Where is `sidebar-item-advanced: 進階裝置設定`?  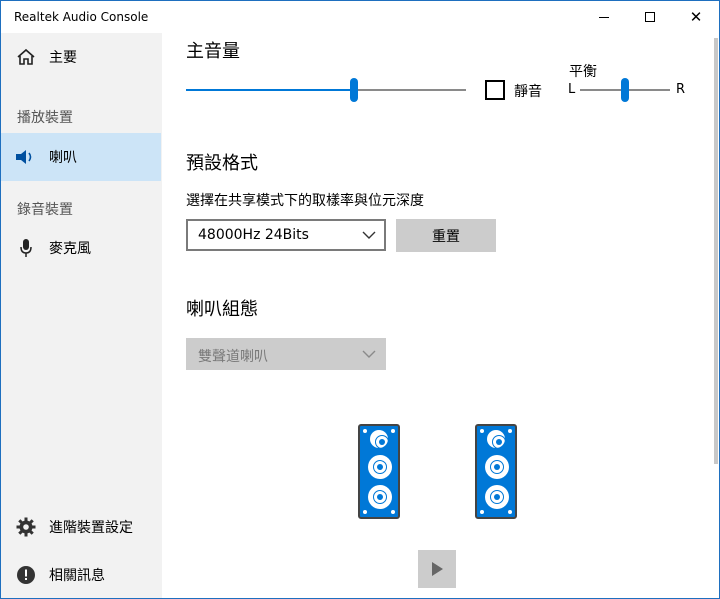 sidebar-item-advanced: 進階裝置設定 is located at coordinates (81, 527).